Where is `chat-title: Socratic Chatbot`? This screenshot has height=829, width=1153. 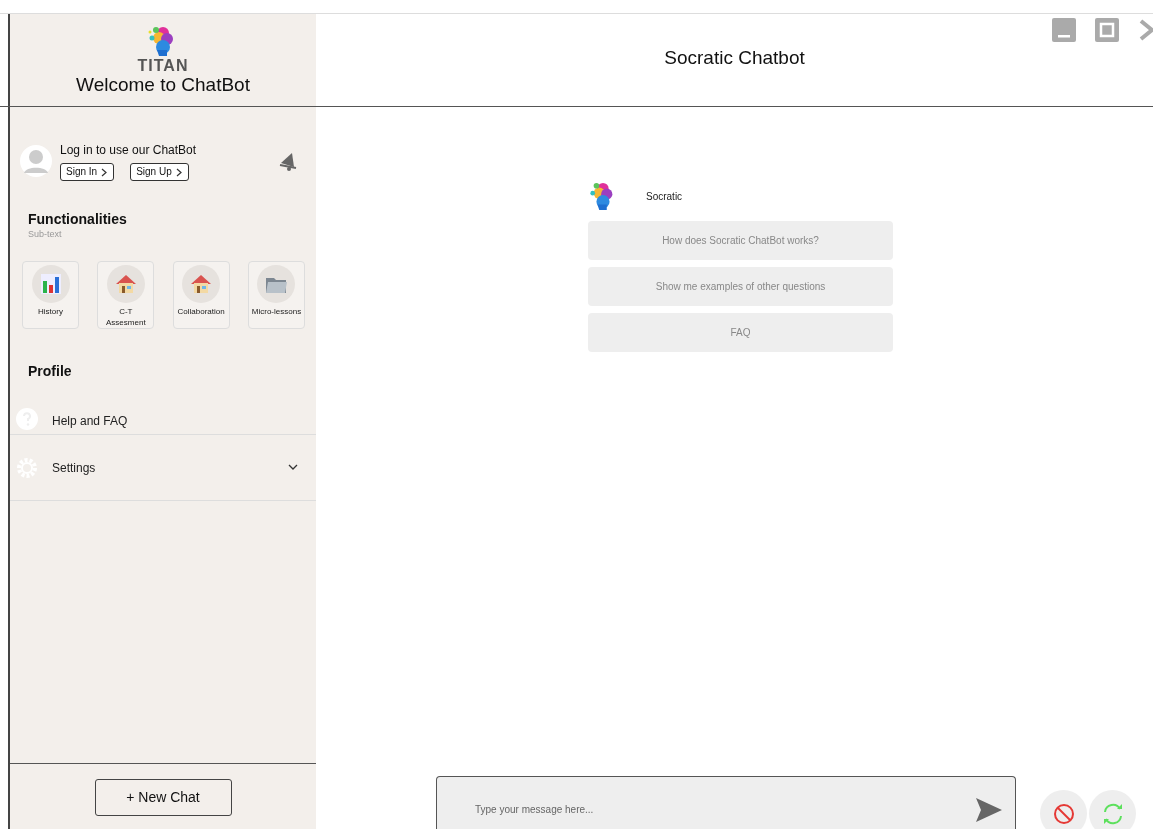 chat-title: Socratic Chatbot is located at coordinates (734, 57).